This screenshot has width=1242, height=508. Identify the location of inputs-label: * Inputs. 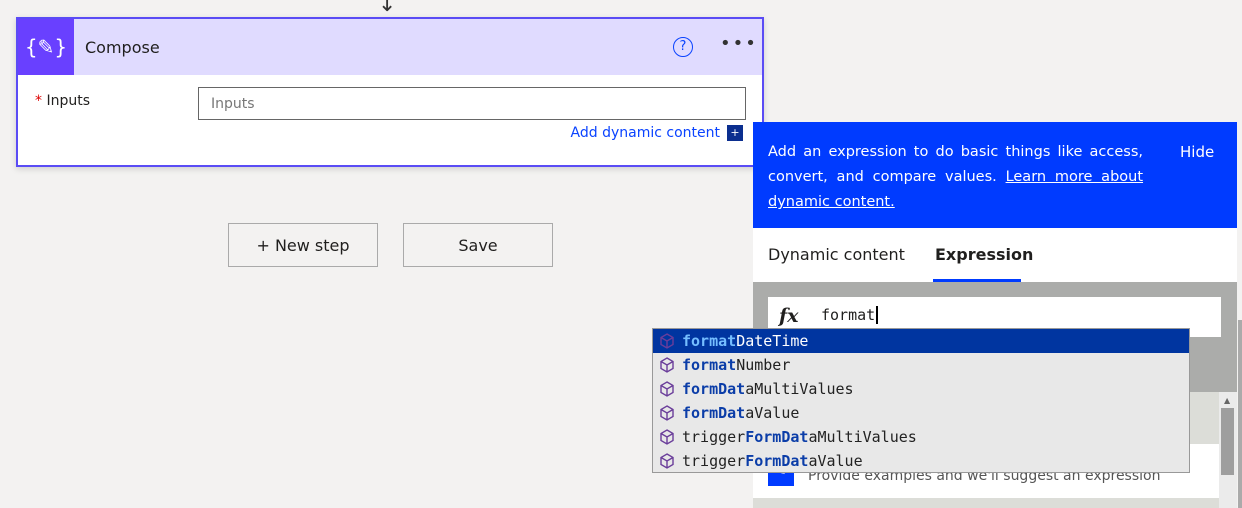
(62, 101).